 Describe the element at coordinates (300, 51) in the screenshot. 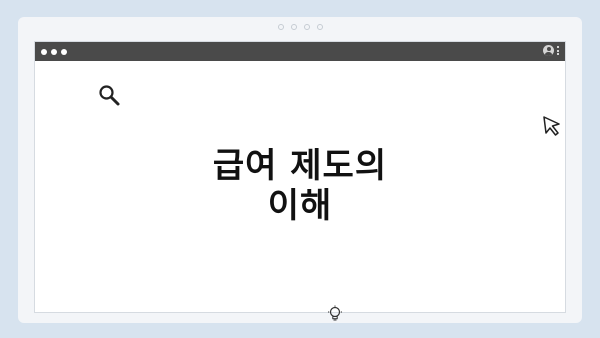

I see `window-titlebar` at that location.